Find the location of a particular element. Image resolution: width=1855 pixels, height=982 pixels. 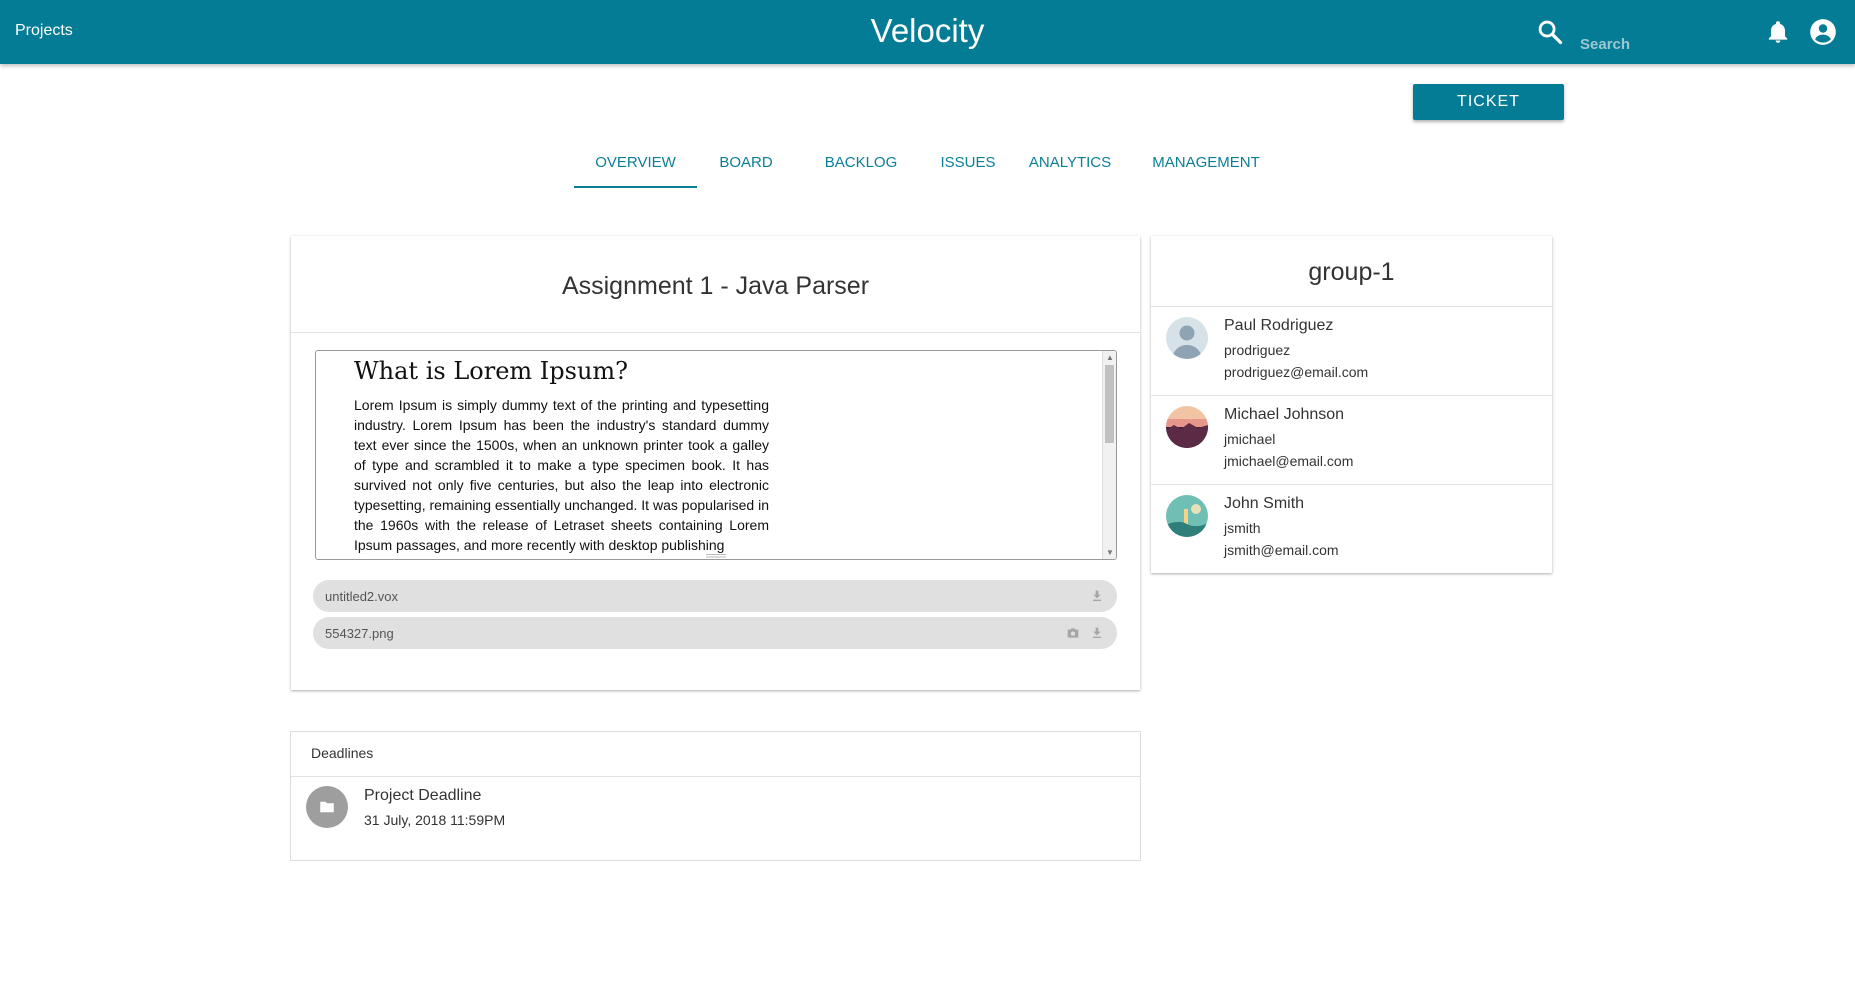

ticket-button: TICKET is located at coordinates (1488, 102).